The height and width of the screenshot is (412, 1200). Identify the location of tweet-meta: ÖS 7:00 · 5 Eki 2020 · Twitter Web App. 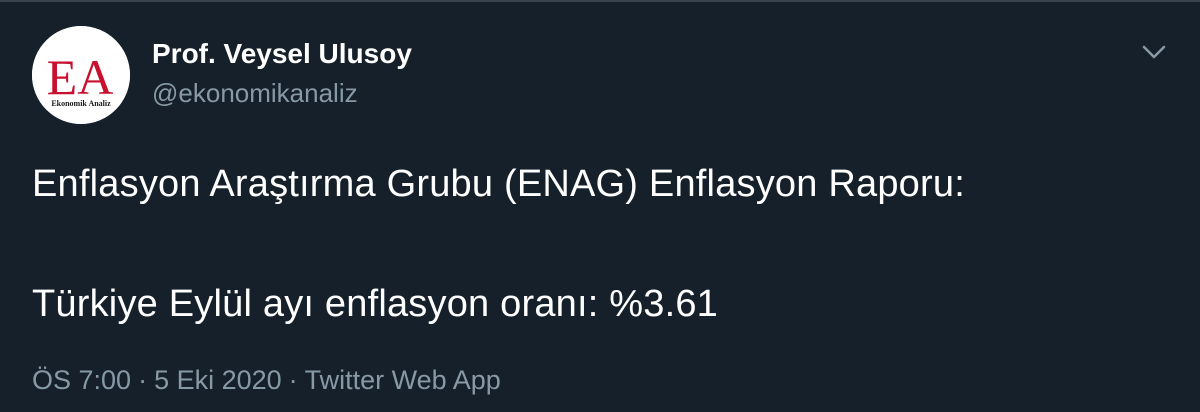
(266, 380).